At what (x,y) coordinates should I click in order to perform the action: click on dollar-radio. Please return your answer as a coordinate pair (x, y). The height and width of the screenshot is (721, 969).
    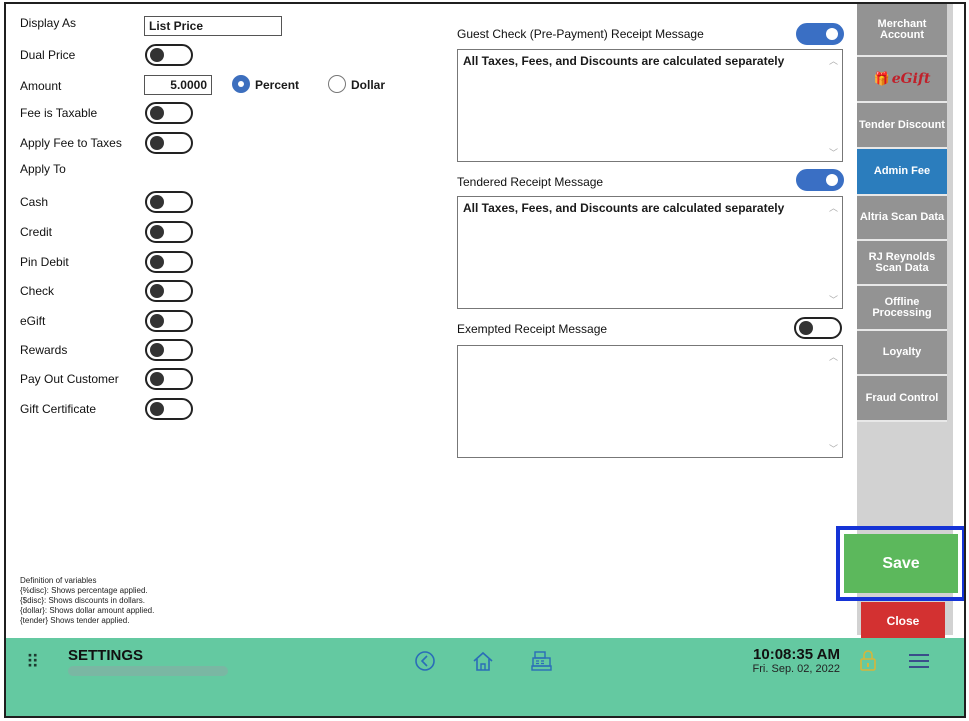
    Looking at the image, I should click on (337, 84).